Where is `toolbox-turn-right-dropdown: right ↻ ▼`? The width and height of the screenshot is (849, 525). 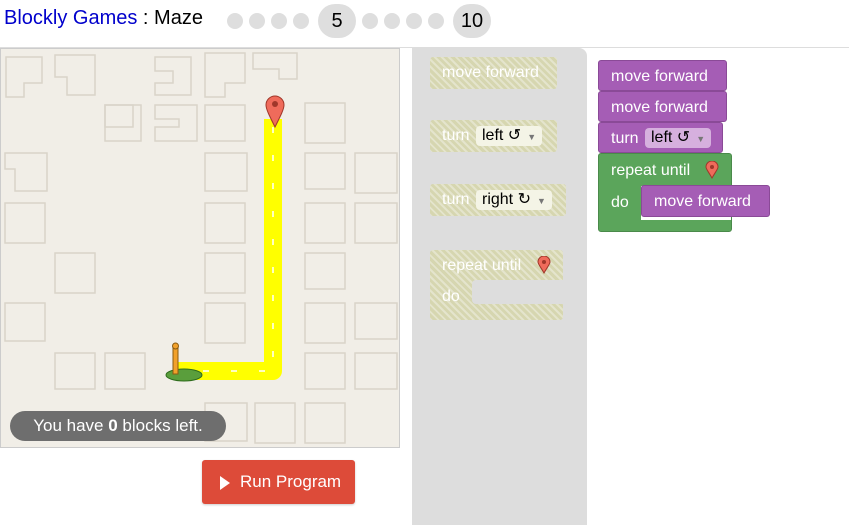 toolbox-turn-right-dropdown: right ↻ ▼ is located at coordinates (514, 200).